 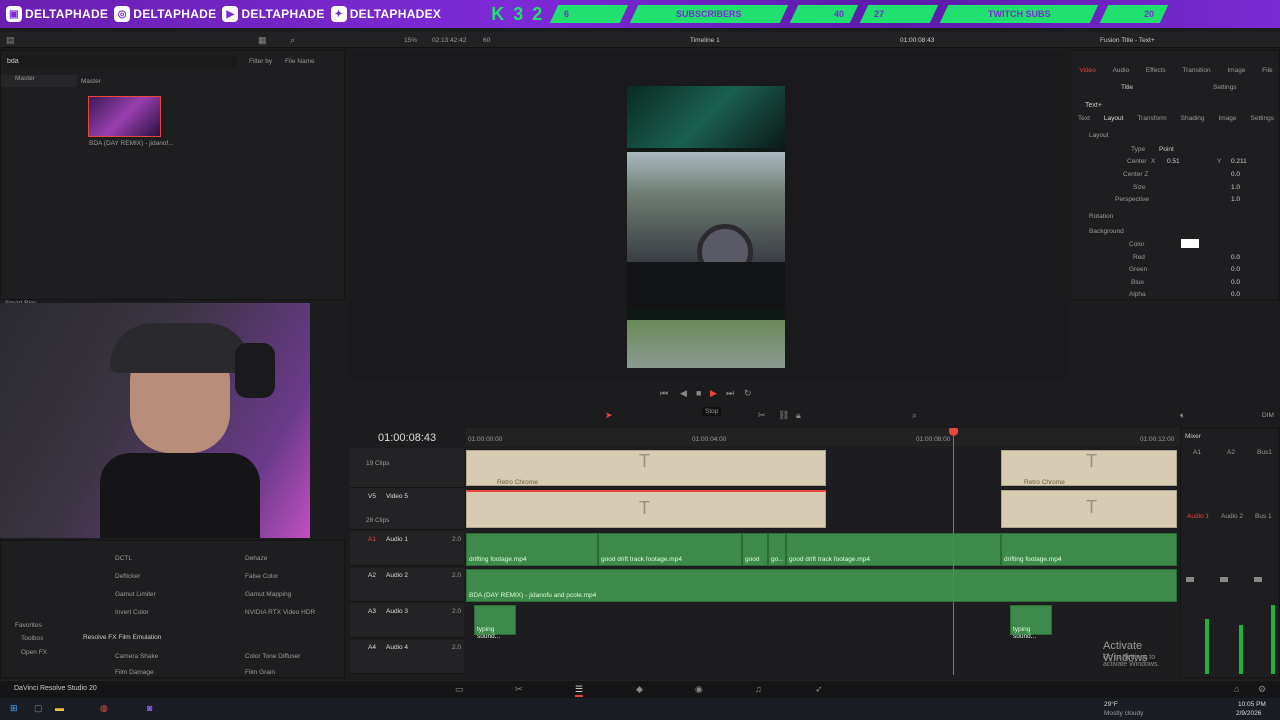 I want to click on openfx-item: Open FX, so click(x=34, y=652).